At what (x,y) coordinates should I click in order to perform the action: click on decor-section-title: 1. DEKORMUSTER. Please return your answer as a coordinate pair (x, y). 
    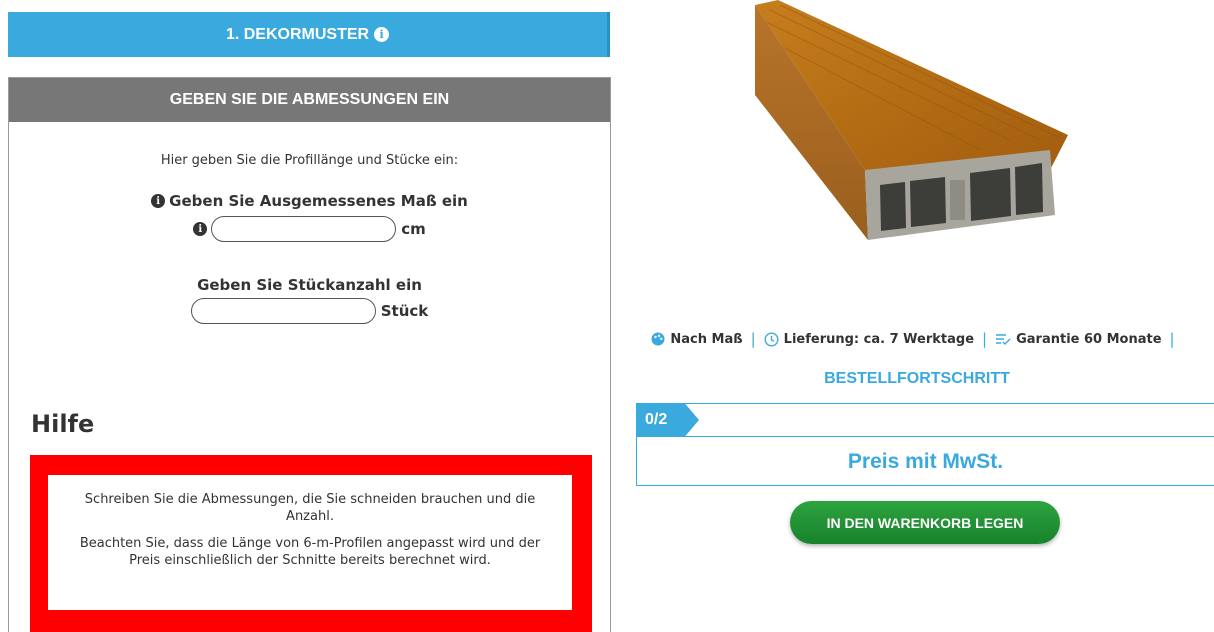
    Looking at the image, I should click on (297, 34).